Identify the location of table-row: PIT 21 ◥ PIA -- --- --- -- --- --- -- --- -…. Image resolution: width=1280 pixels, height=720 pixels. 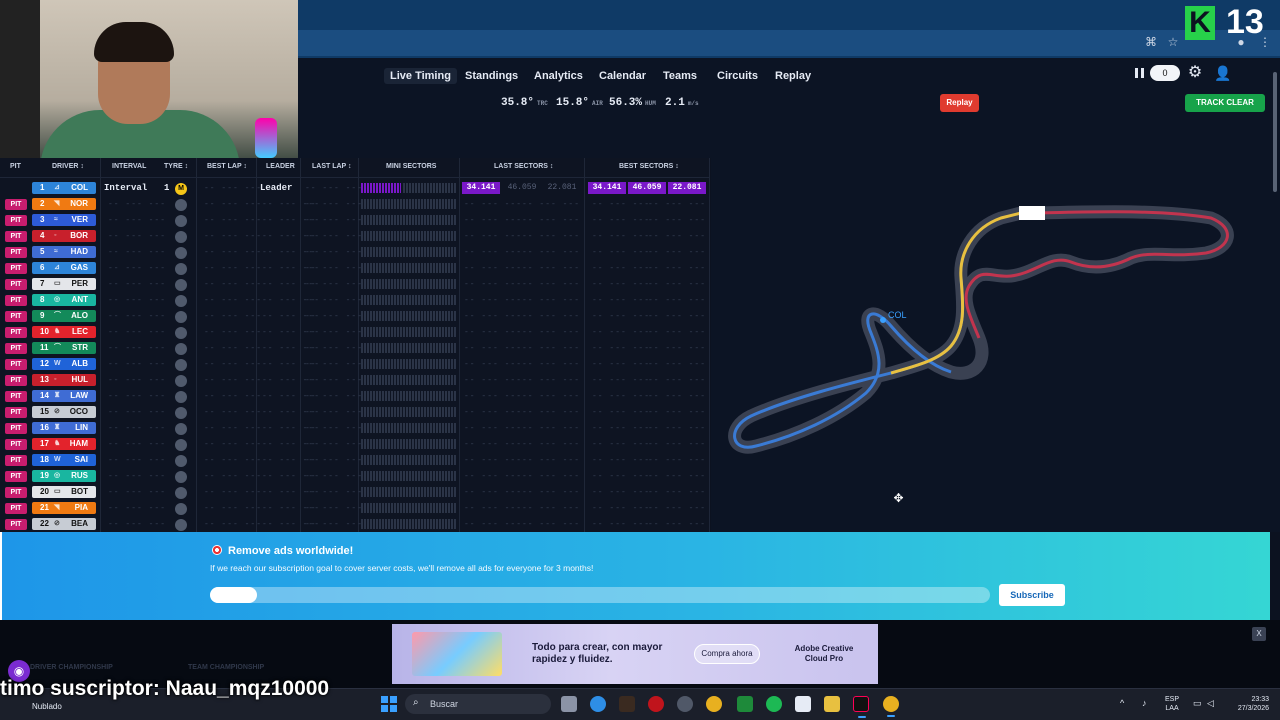
(355, 508).